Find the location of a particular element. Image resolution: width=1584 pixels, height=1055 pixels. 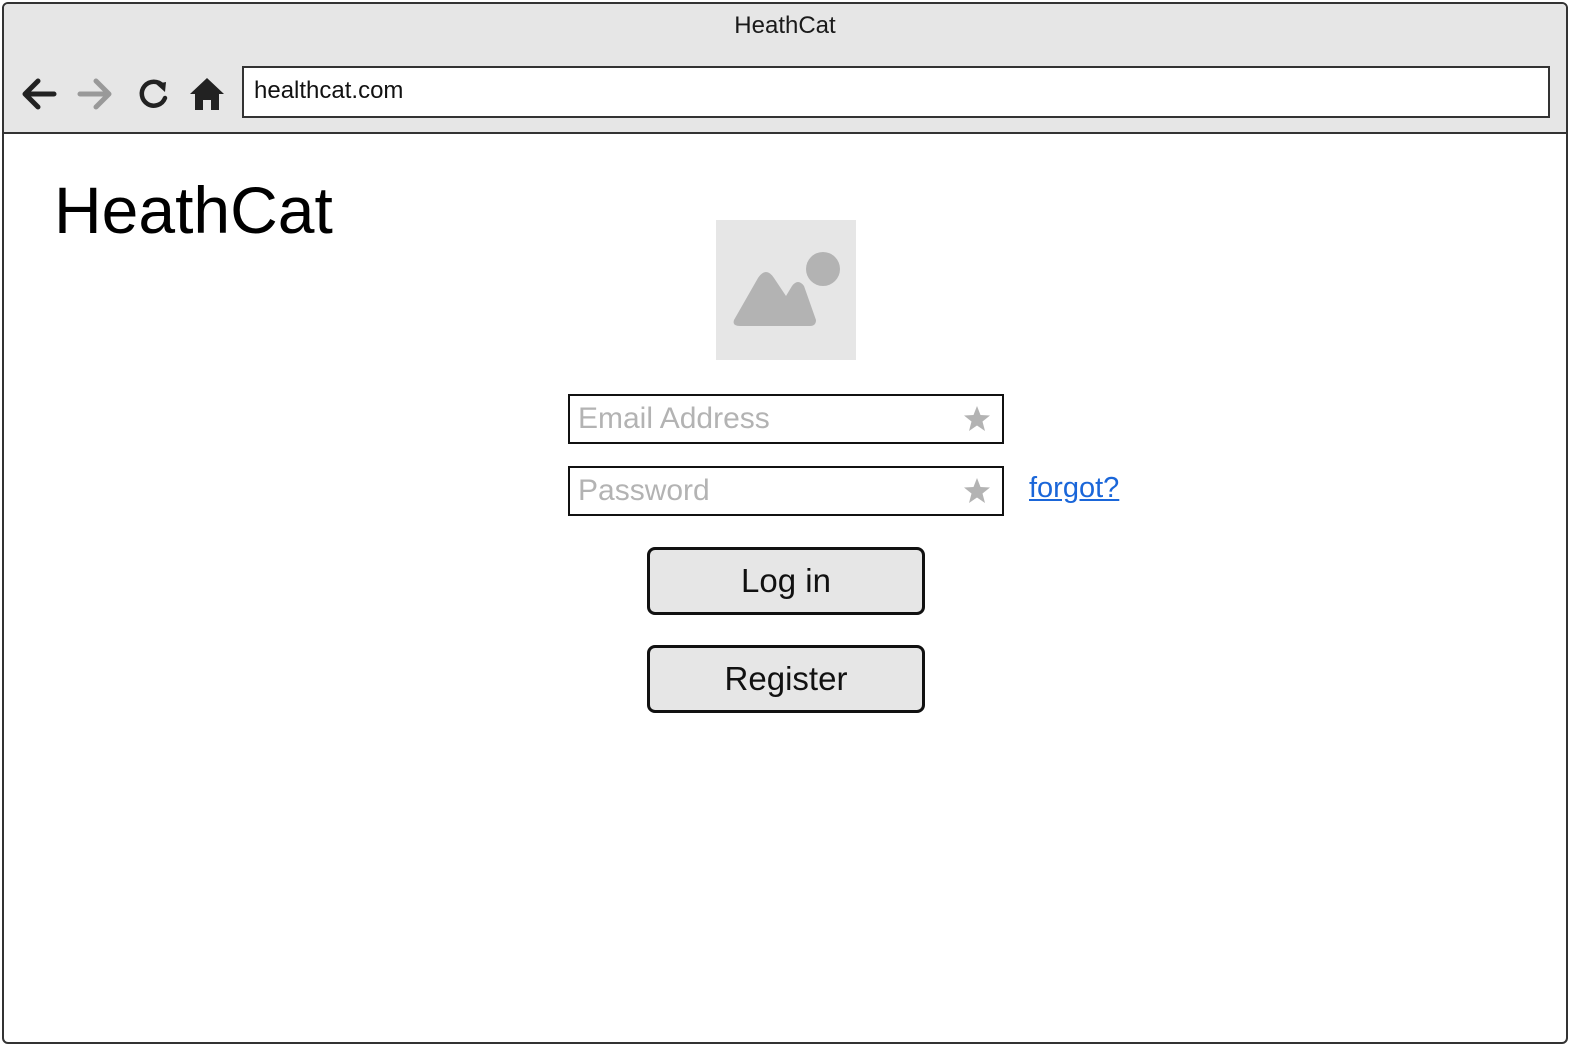

logo-image is located at coordinates (786, 290).